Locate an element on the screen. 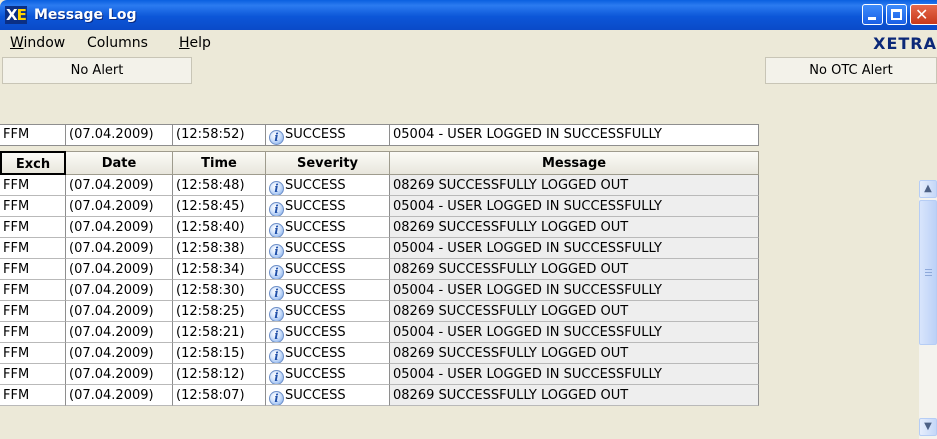 The height and width of the screenshot is (439, 937). close-button: ✕ is located at coordinates (923, 14).